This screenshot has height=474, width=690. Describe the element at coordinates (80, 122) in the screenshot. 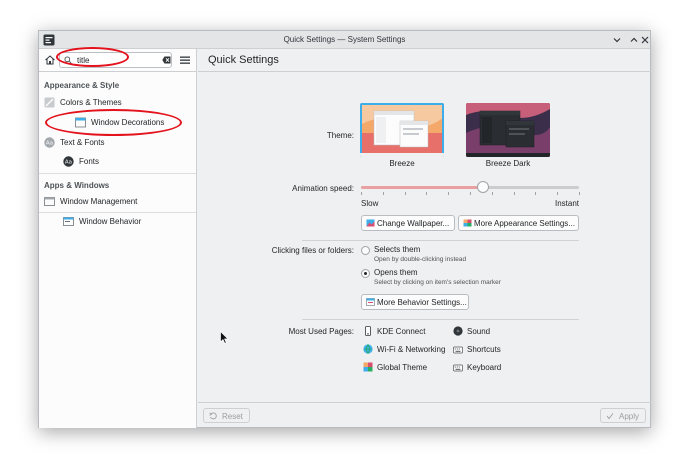

I see `window-decorations-icon` at that location.